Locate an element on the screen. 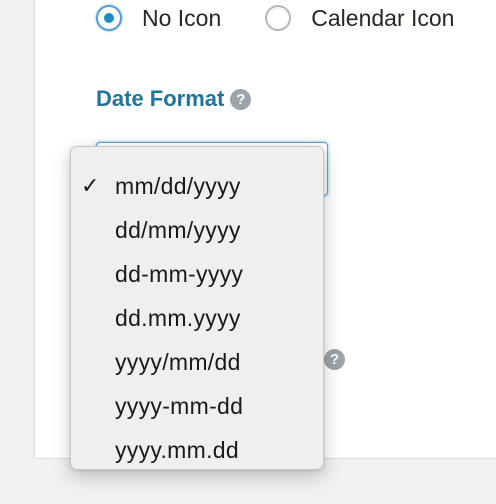 The width and height of the screenshot is (496, 504). dropdown-option-dd-mm-yyyy-slash: dd/mm/yyyy is located at coordinates (197, 230).